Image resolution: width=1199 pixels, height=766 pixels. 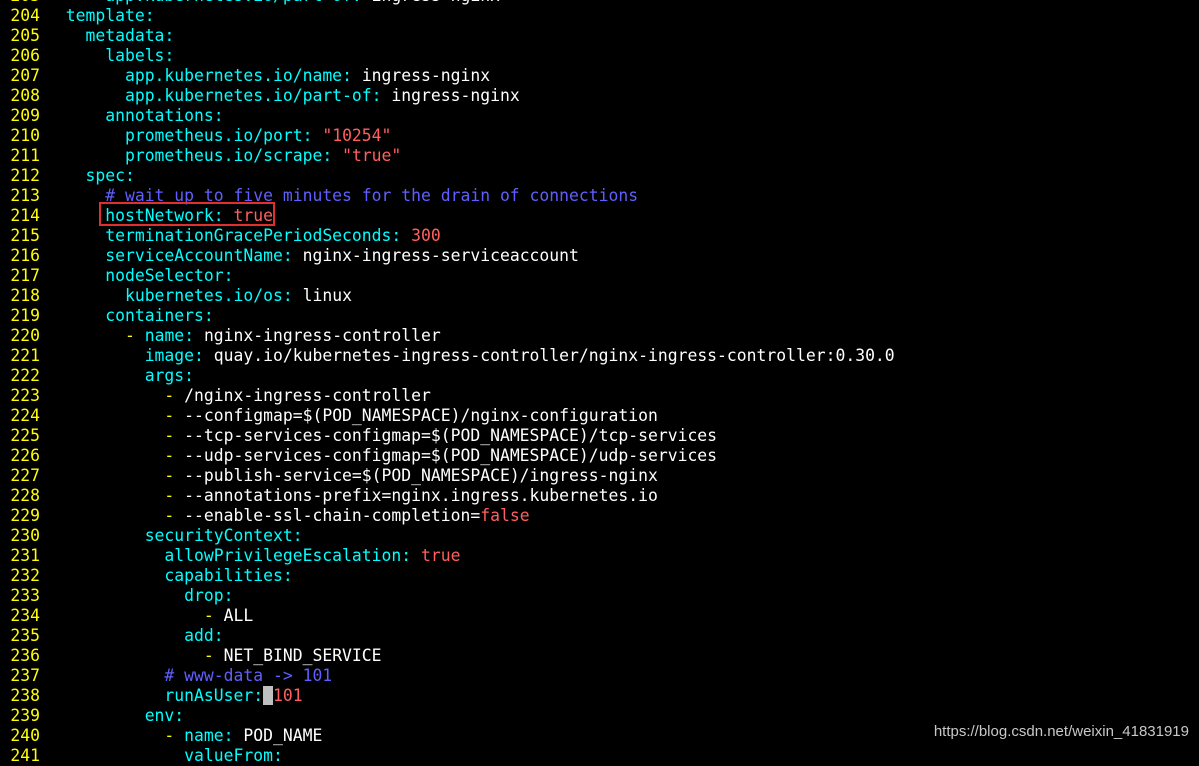 What do you see at coordinates (25, 535) in the screenshot?
I see `line-number: 230` at bounding box center [25, 535].